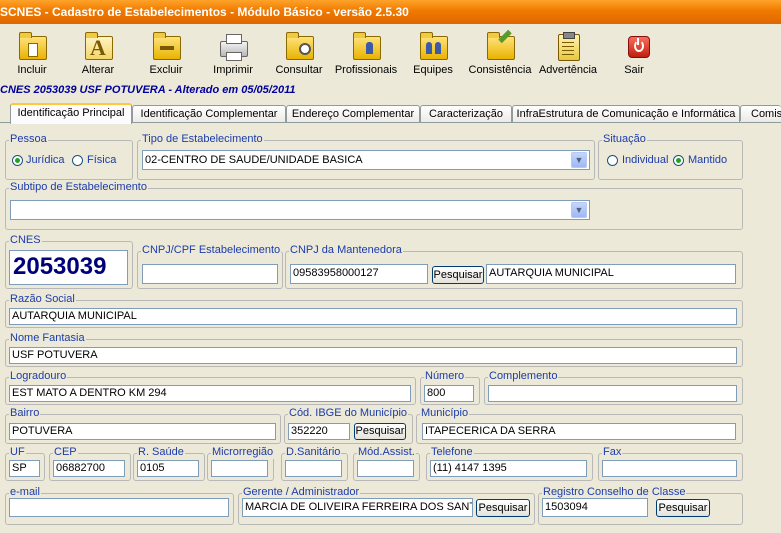 The height and width of the screenshot is (533, 781). What do you see at coordinates (595, 507) in the screenshot?
I see `registro-field: 1503094` at bounding box center [595, 507].